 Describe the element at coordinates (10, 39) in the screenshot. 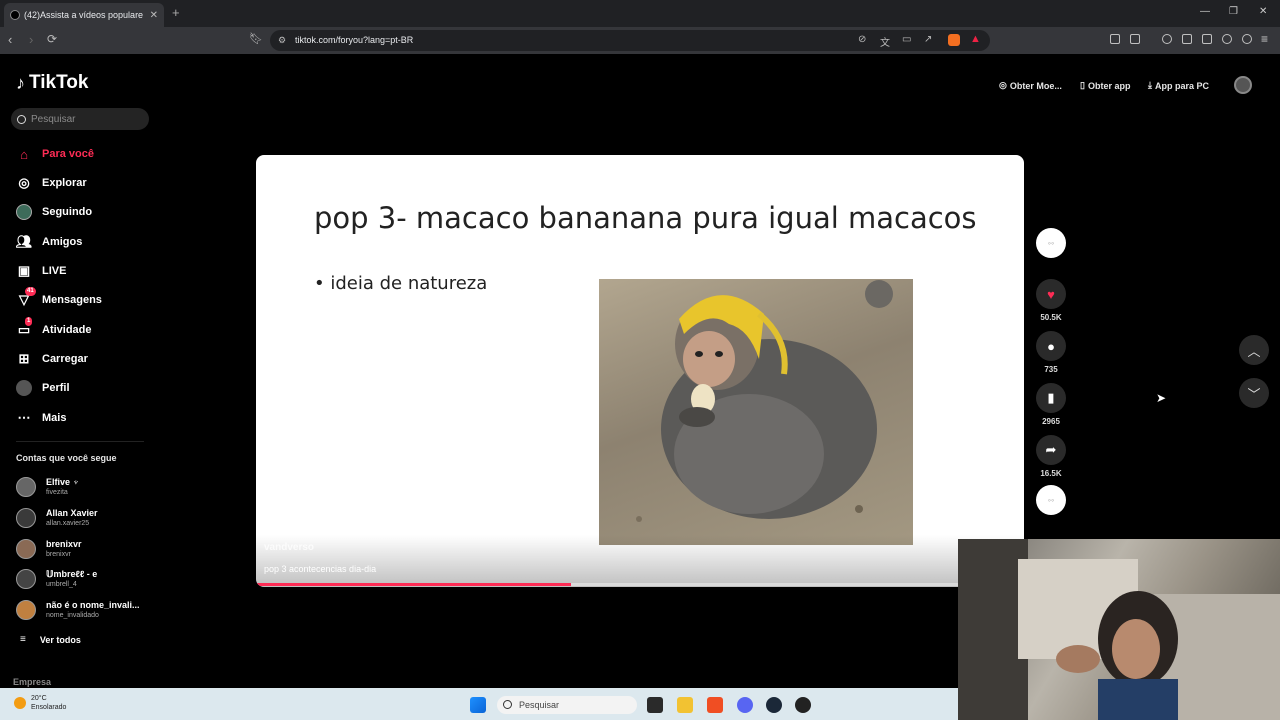

I see `back-icon: ‹` at that location.